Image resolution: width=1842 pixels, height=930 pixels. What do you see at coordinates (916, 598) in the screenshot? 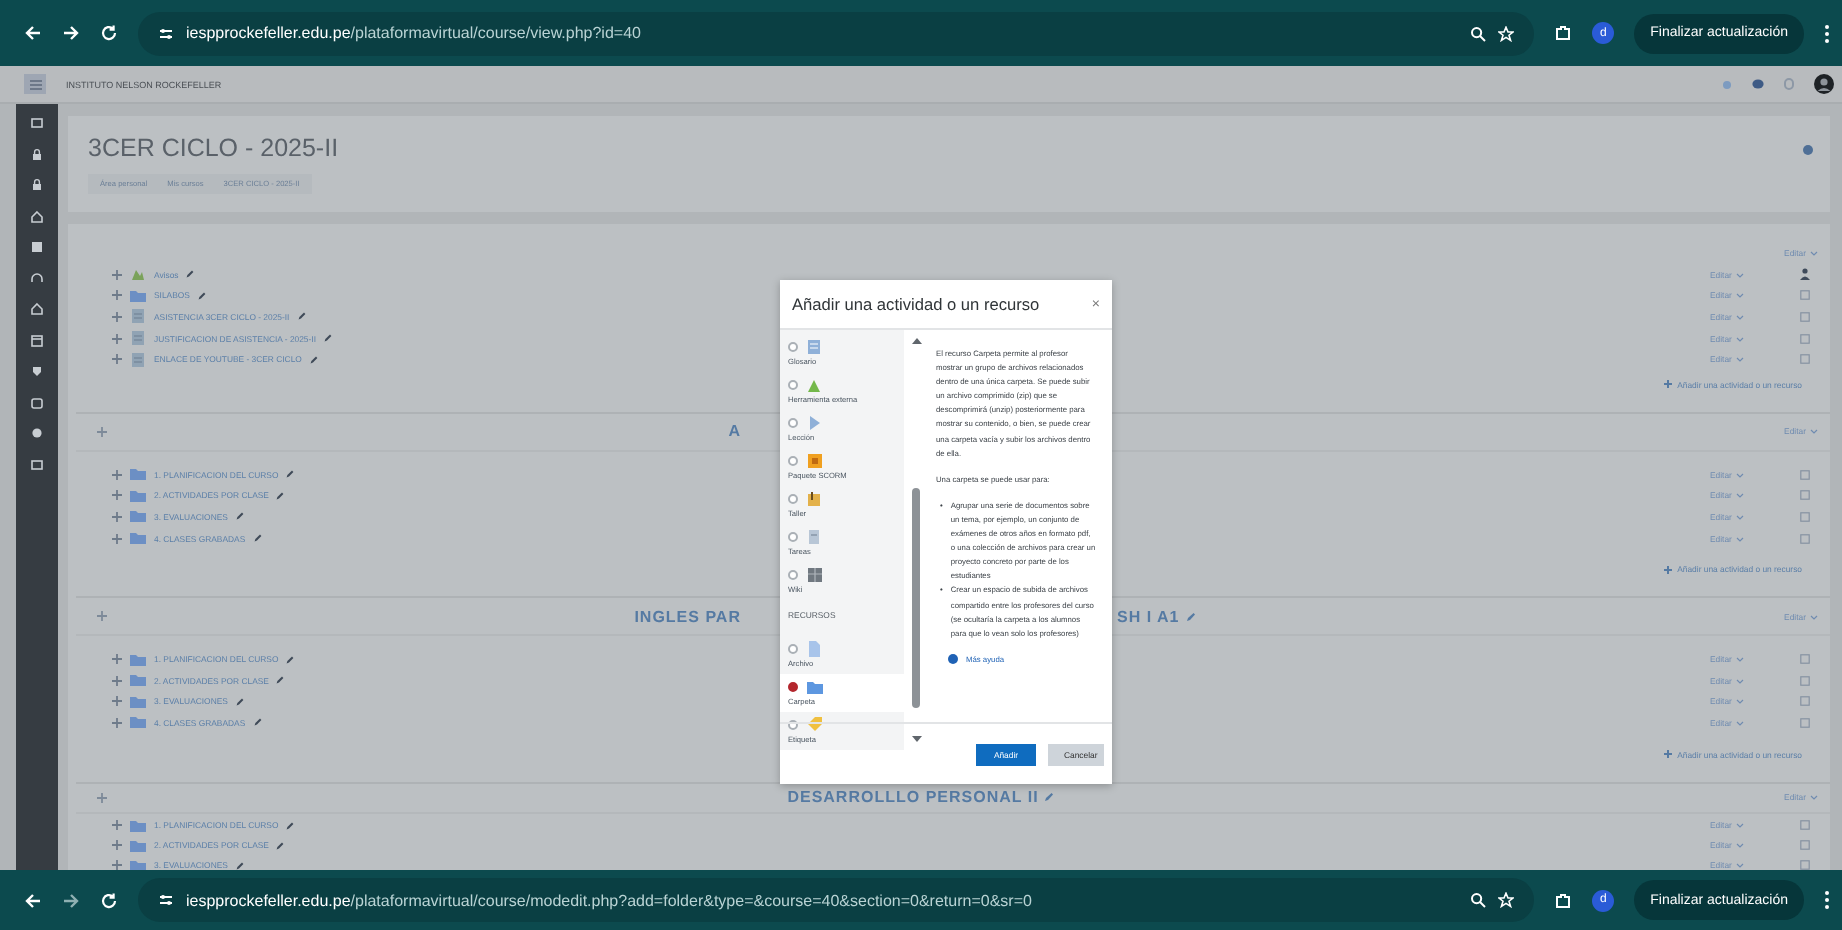
I see `scrollbar-thumb` at bounding box center [916, 598].